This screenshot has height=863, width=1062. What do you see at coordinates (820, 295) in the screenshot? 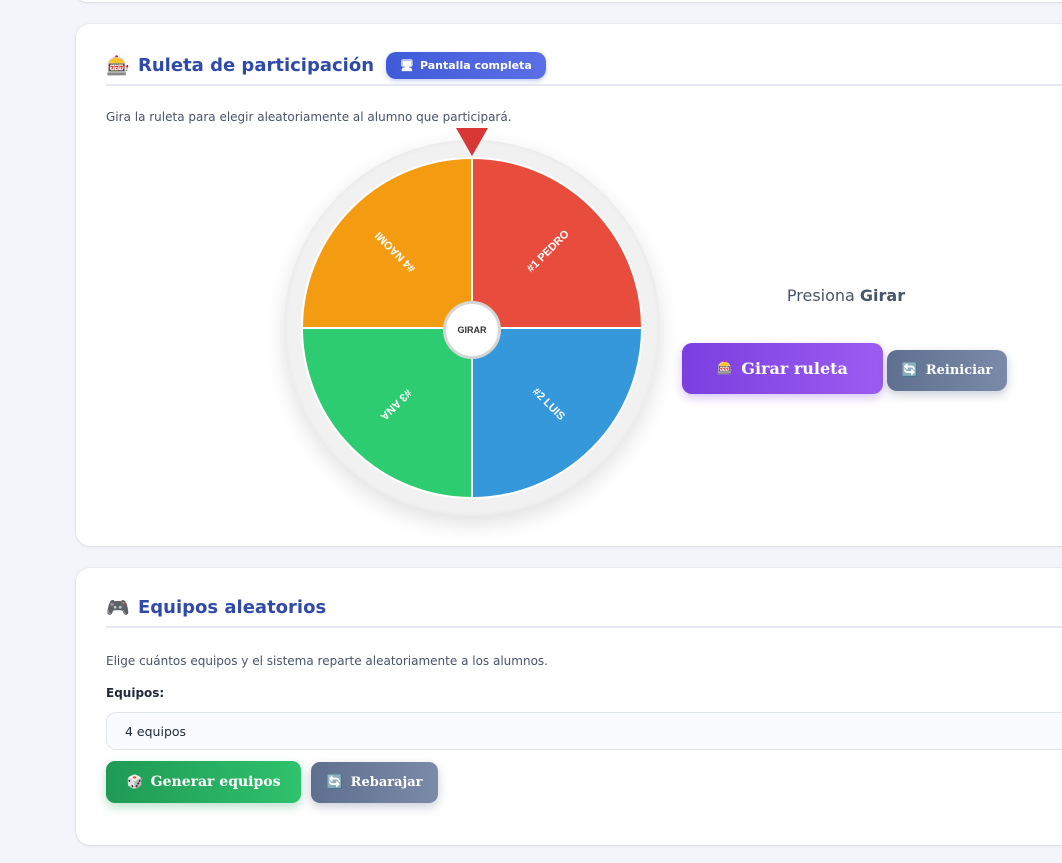
I see `status-prefix: Presiona` at bounding box center [820, 295].